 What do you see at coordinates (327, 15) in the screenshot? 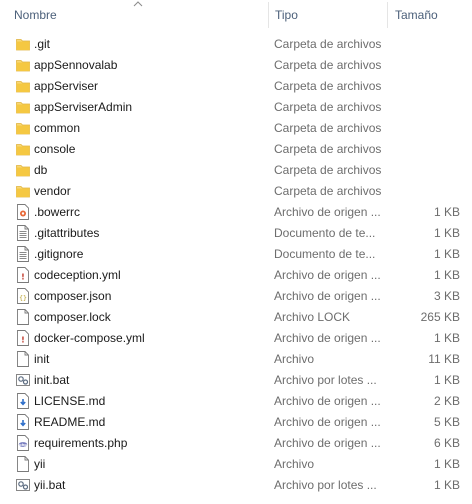
I see `column-header-type: Tipo` at bounding box center [327, 15].